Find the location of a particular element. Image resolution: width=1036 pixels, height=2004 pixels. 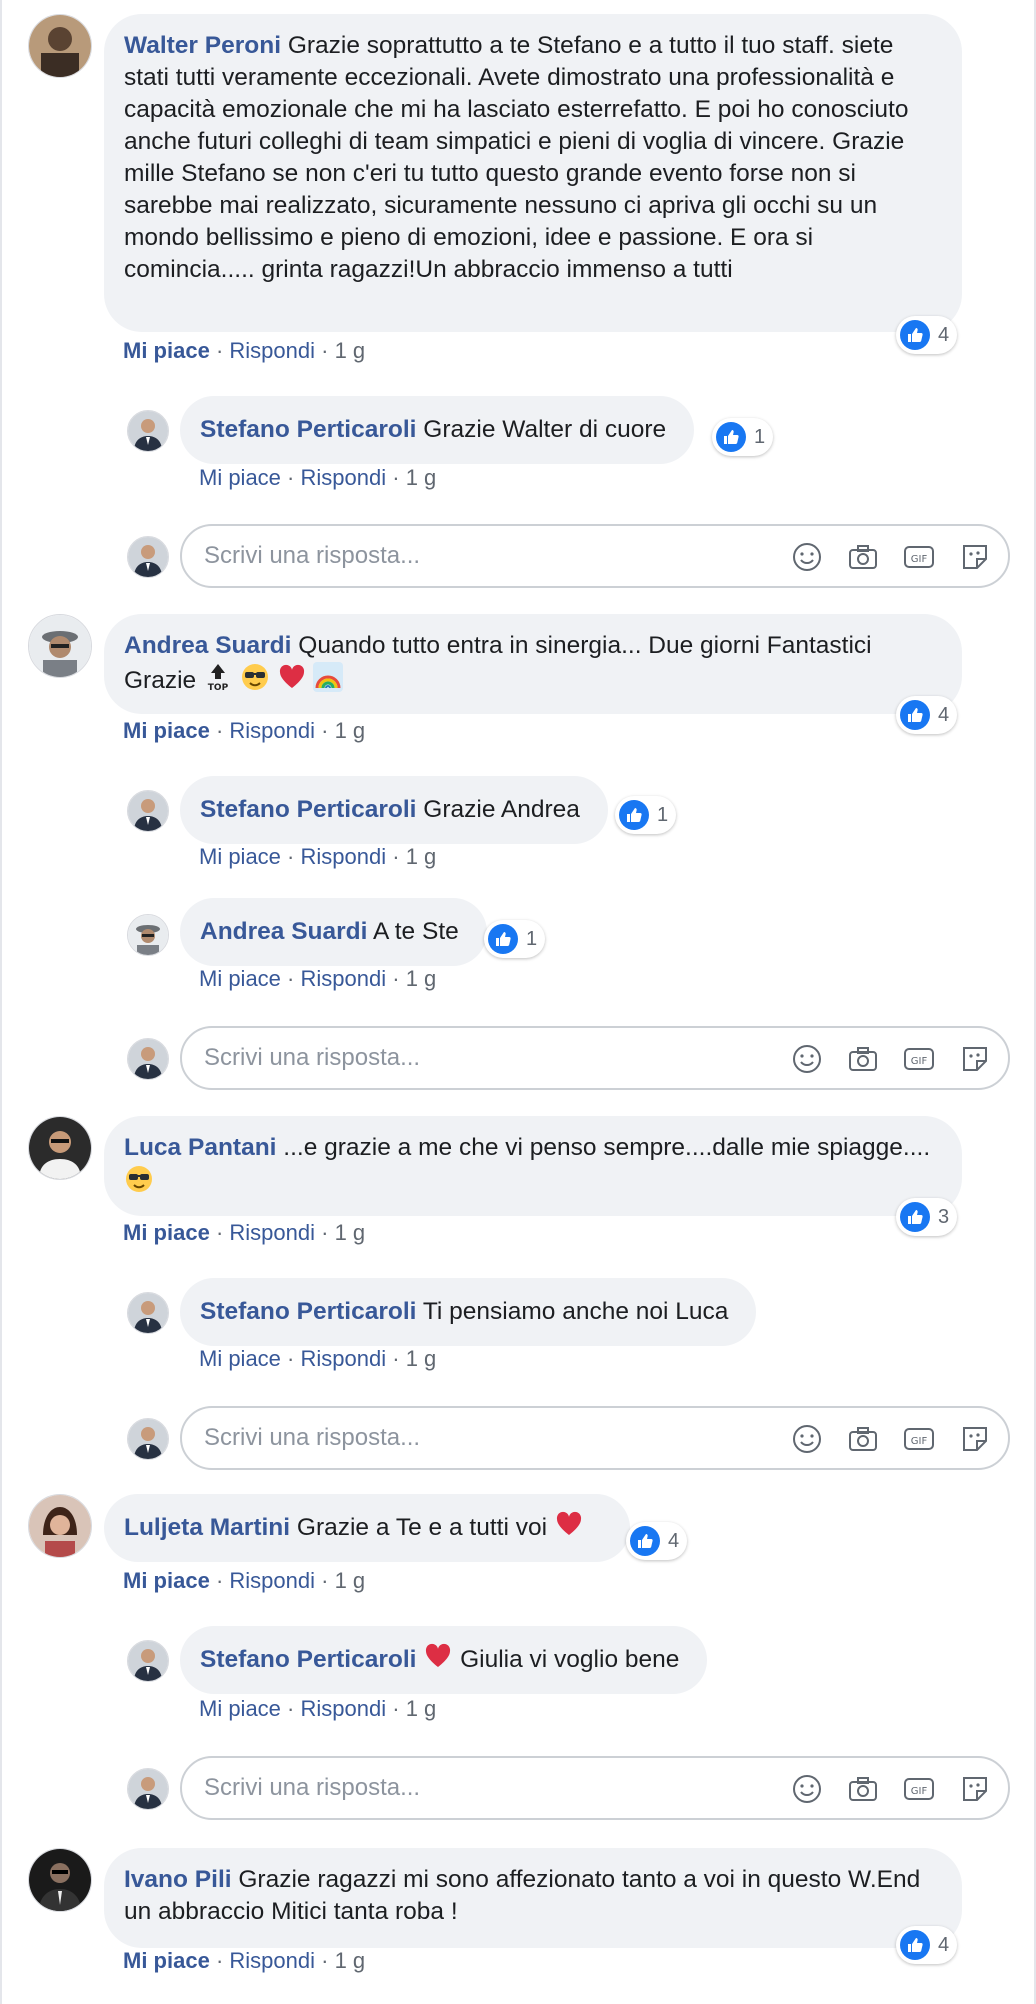

reaction-count: 3 is located at coordinates (927, 1217).